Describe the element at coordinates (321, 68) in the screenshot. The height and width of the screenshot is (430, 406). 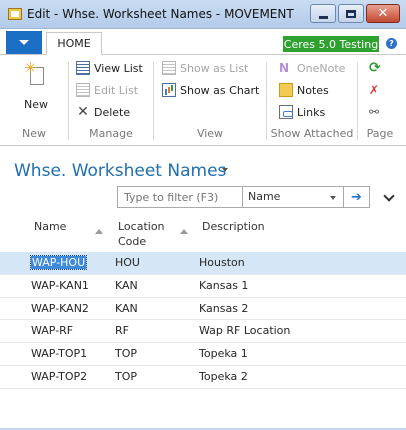
I see `onenote-label: OneNote` at that location.